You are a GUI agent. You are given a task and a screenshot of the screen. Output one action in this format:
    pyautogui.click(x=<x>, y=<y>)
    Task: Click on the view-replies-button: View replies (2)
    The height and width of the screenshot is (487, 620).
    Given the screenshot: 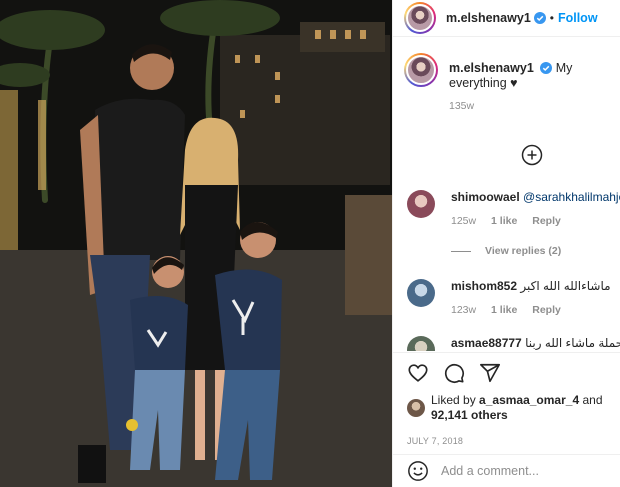 What is the action you would take?
    pyautogui.click(x=506, y=251)
    